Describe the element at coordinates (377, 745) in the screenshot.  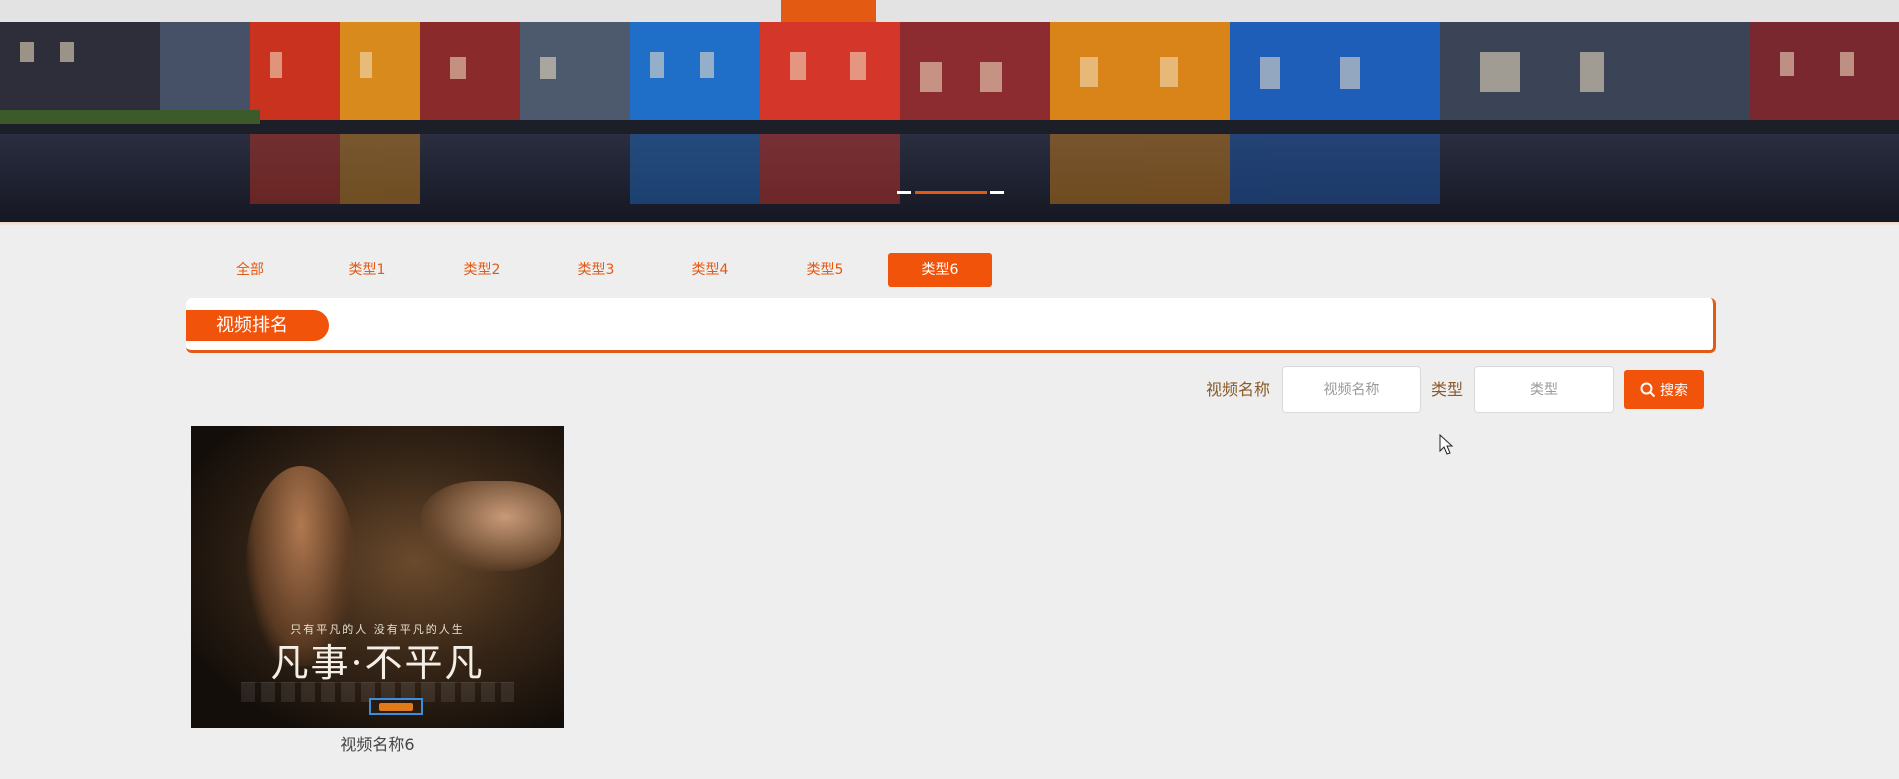
I see `video-title-link: 视频名称6` at that location.